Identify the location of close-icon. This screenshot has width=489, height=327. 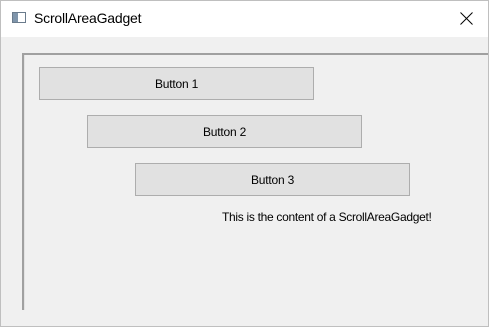
(466, 18).